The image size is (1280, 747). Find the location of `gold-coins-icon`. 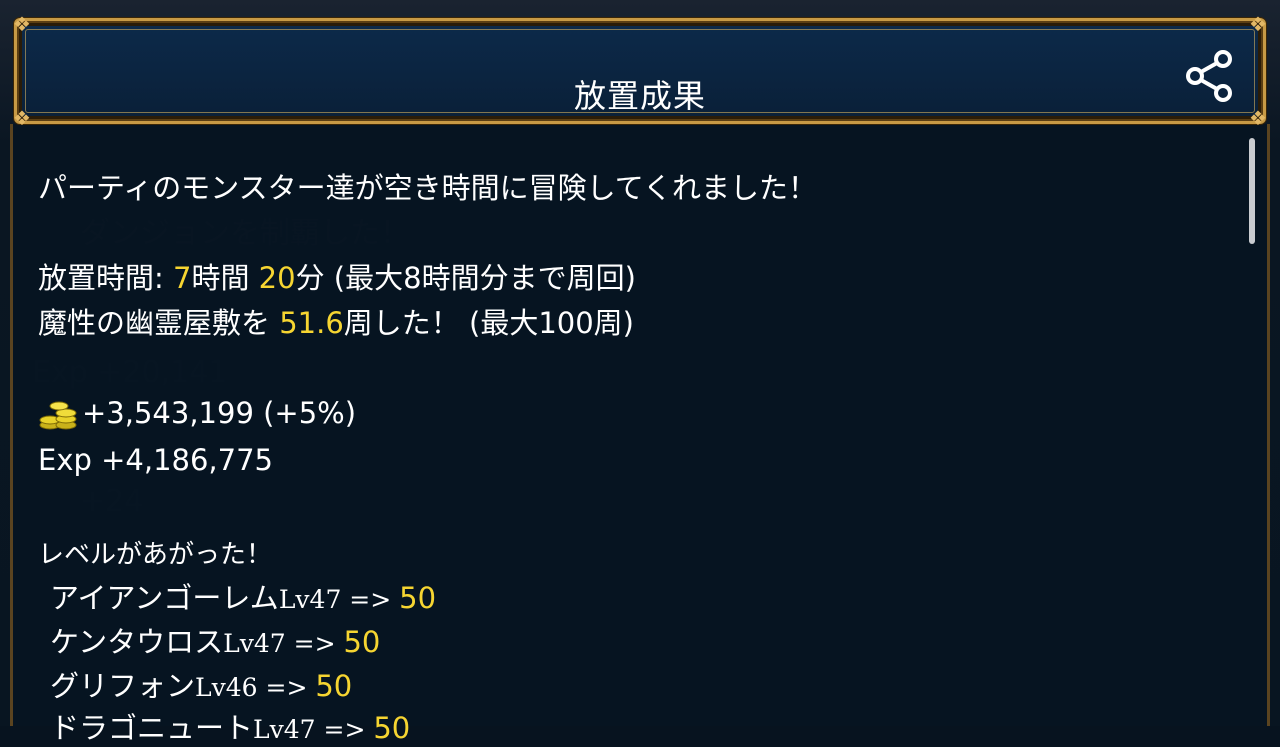

gold-coins-icon is located at coordinates (58, 415).